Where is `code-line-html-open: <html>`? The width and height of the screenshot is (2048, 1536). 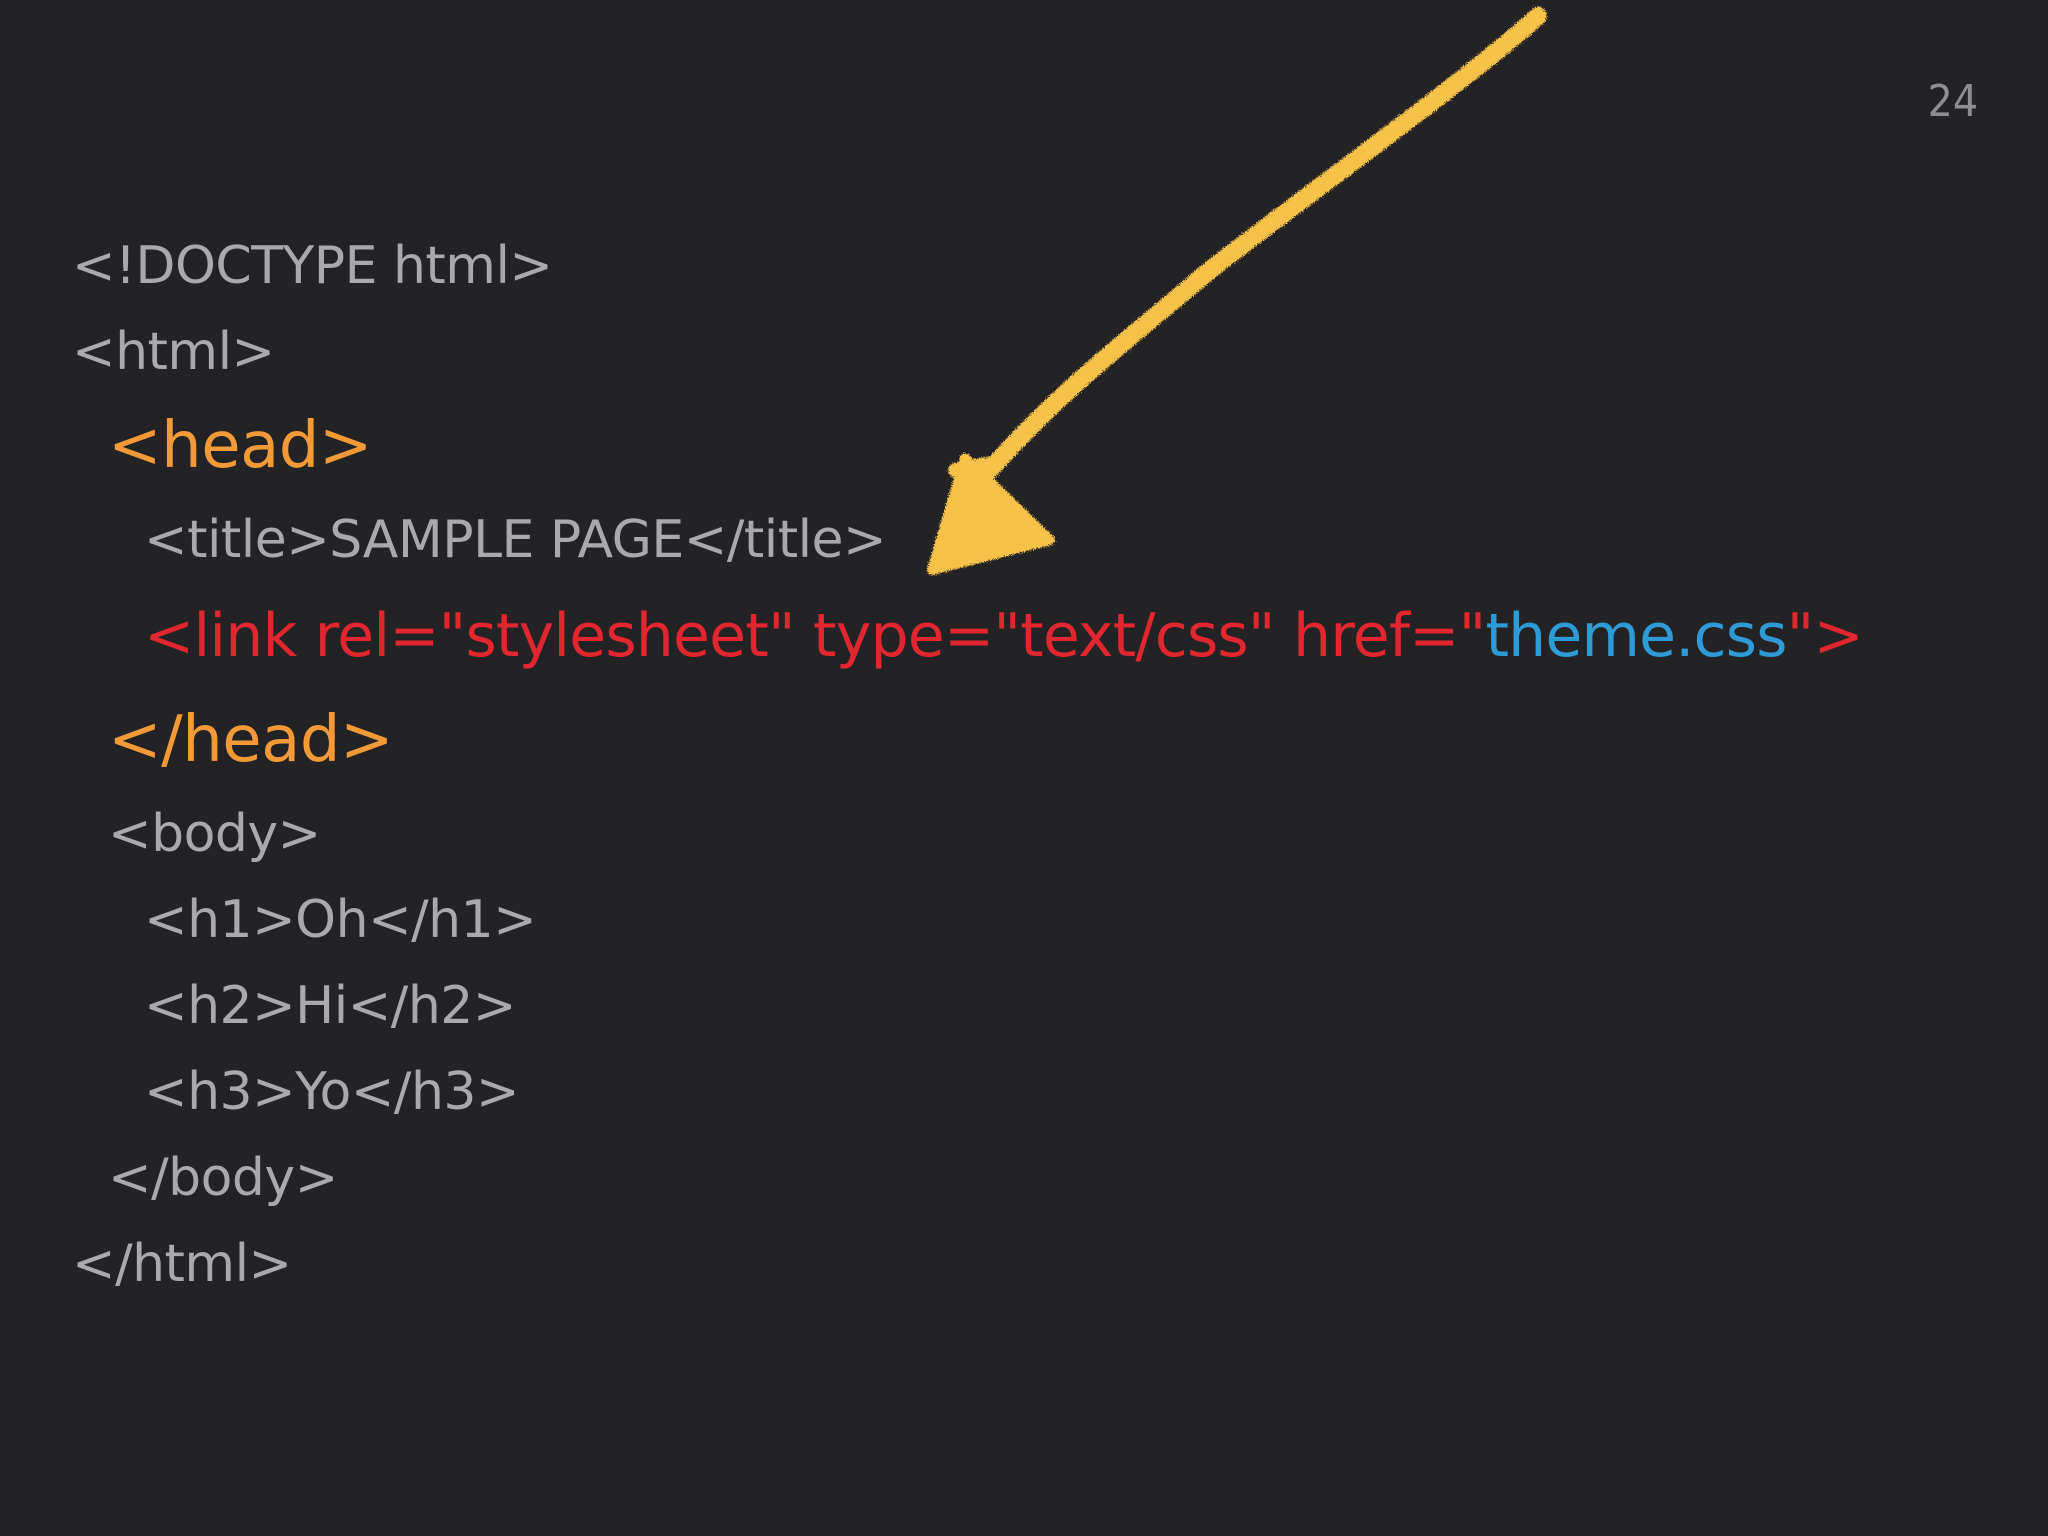 code-line-html-open: <html> is located at coordinates (173, 352).